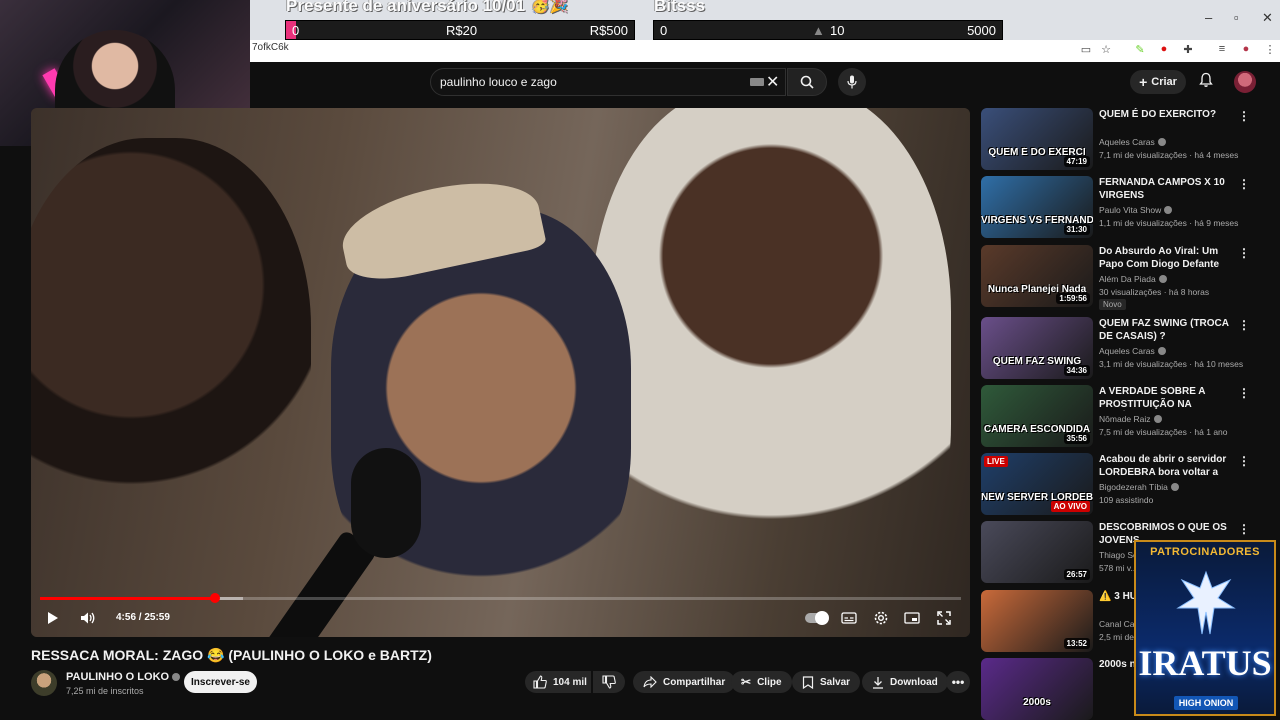  Describe the element at coordinates (1037, 207) in the screenshot. I see `sidebar-thumbnail: VIRGENS VS FERNANDA CAMPOS31:30` at that location.